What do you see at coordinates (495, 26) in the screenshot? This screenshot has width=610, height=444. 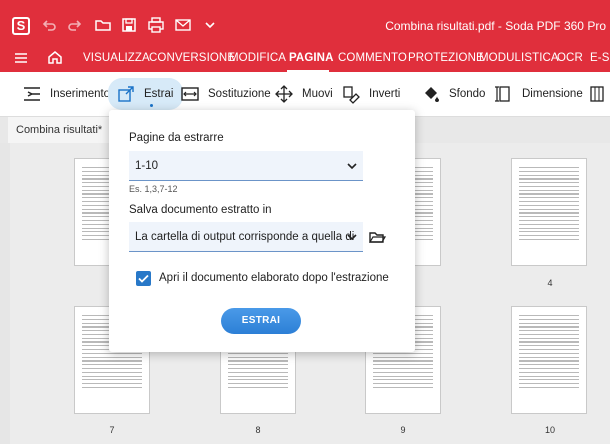 I see `window-title: Combina risultati.pdf - Soda PDF 360 Pro` at bounding box center [495, 26].